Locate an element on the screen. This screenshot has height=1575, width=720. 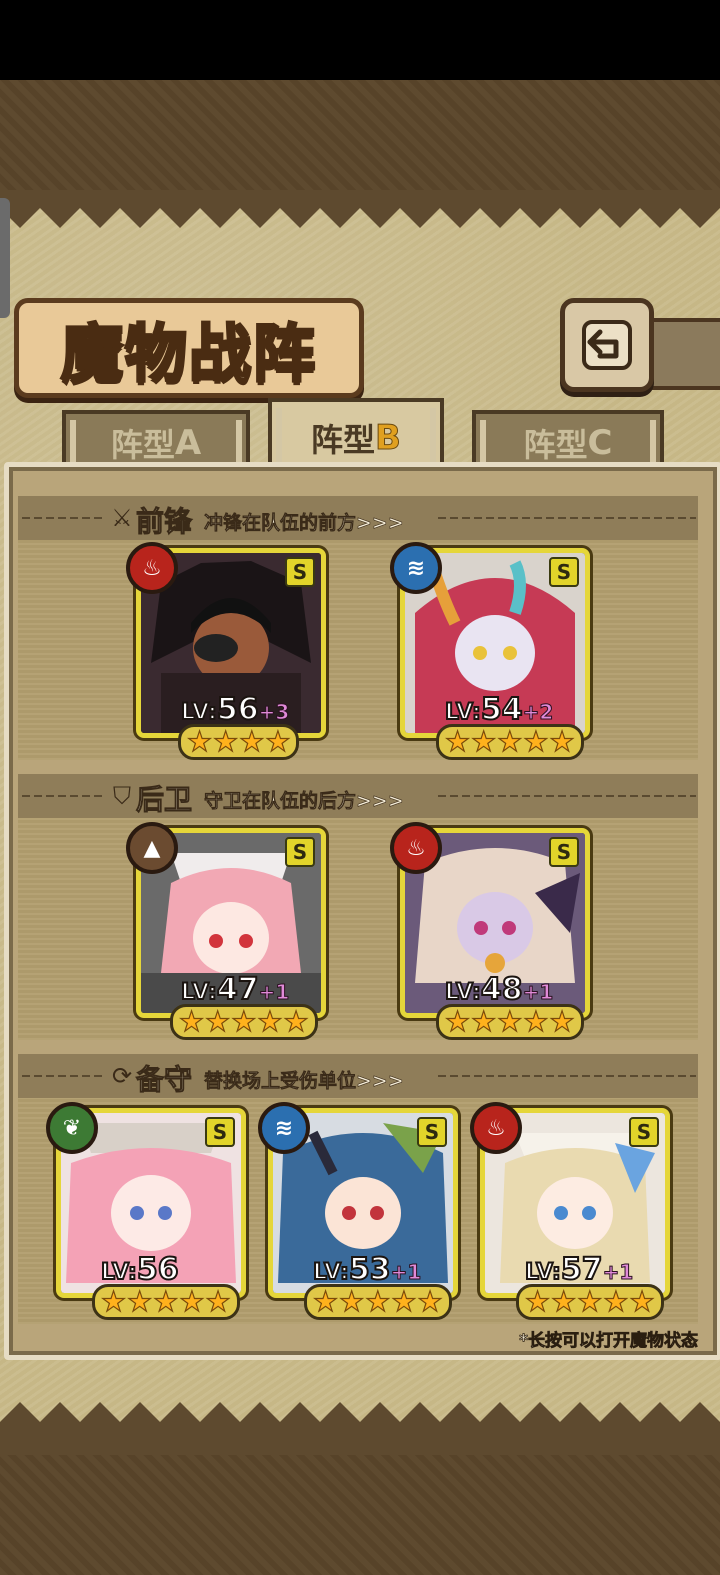
front-row-area is located at coordinates (358, 650).